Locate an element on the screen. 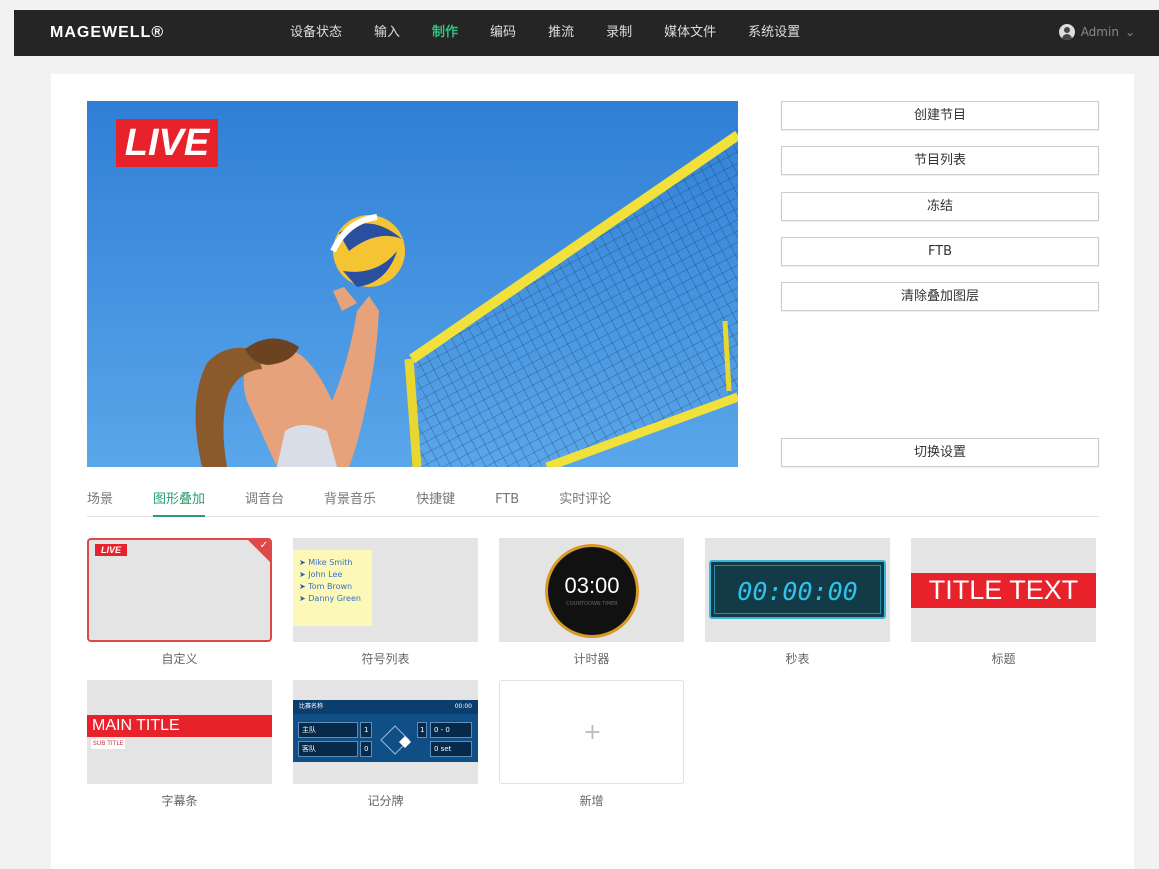 Image resolution: width=1159 pixels, height=869 pixels. nav-device-status: 设备状态 is located at coordinates (316, 33).